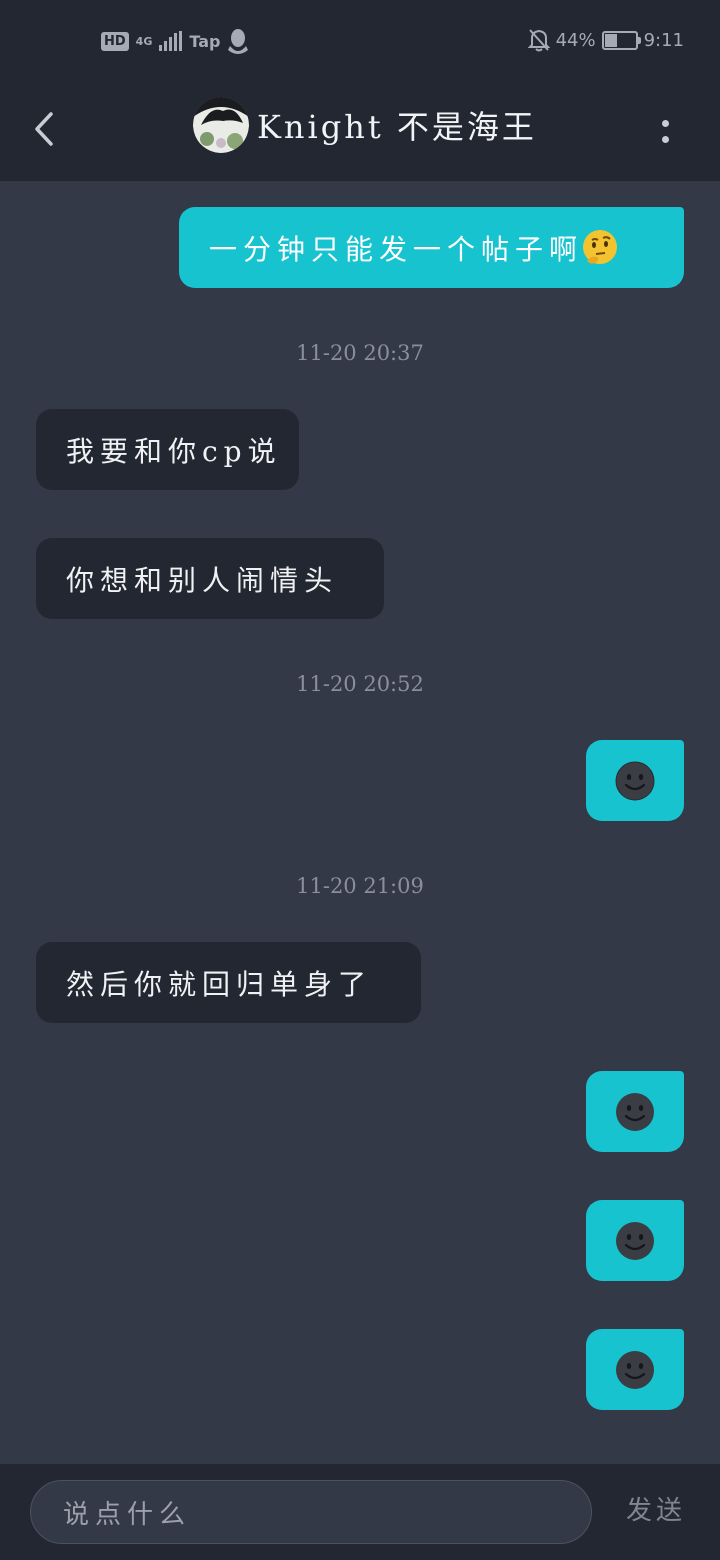 The image size is (720, 1560). Describe the element at coordinates (311, 1512) in the screenshot. I see `message-input: 说点什么` at that location.